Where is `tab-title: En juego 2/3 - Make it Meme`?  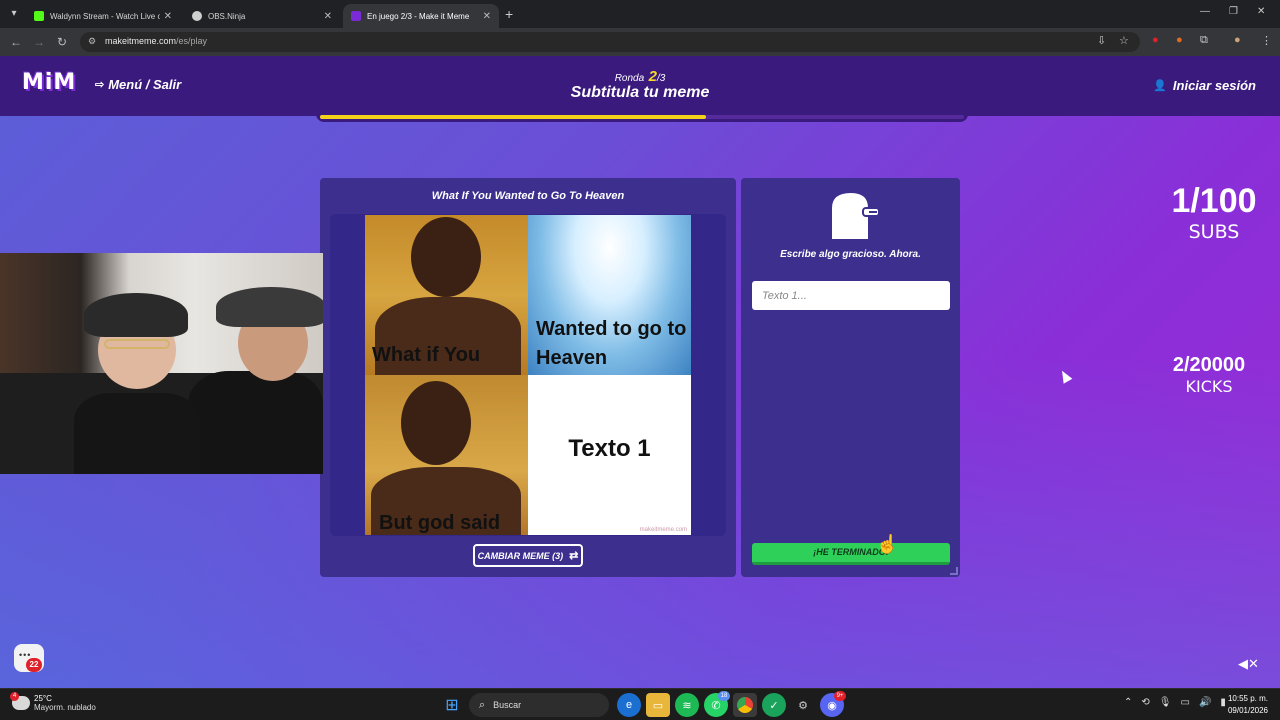
tab-title: En juego 2/3 - Make it Meme is located at coordinates (418, 16).